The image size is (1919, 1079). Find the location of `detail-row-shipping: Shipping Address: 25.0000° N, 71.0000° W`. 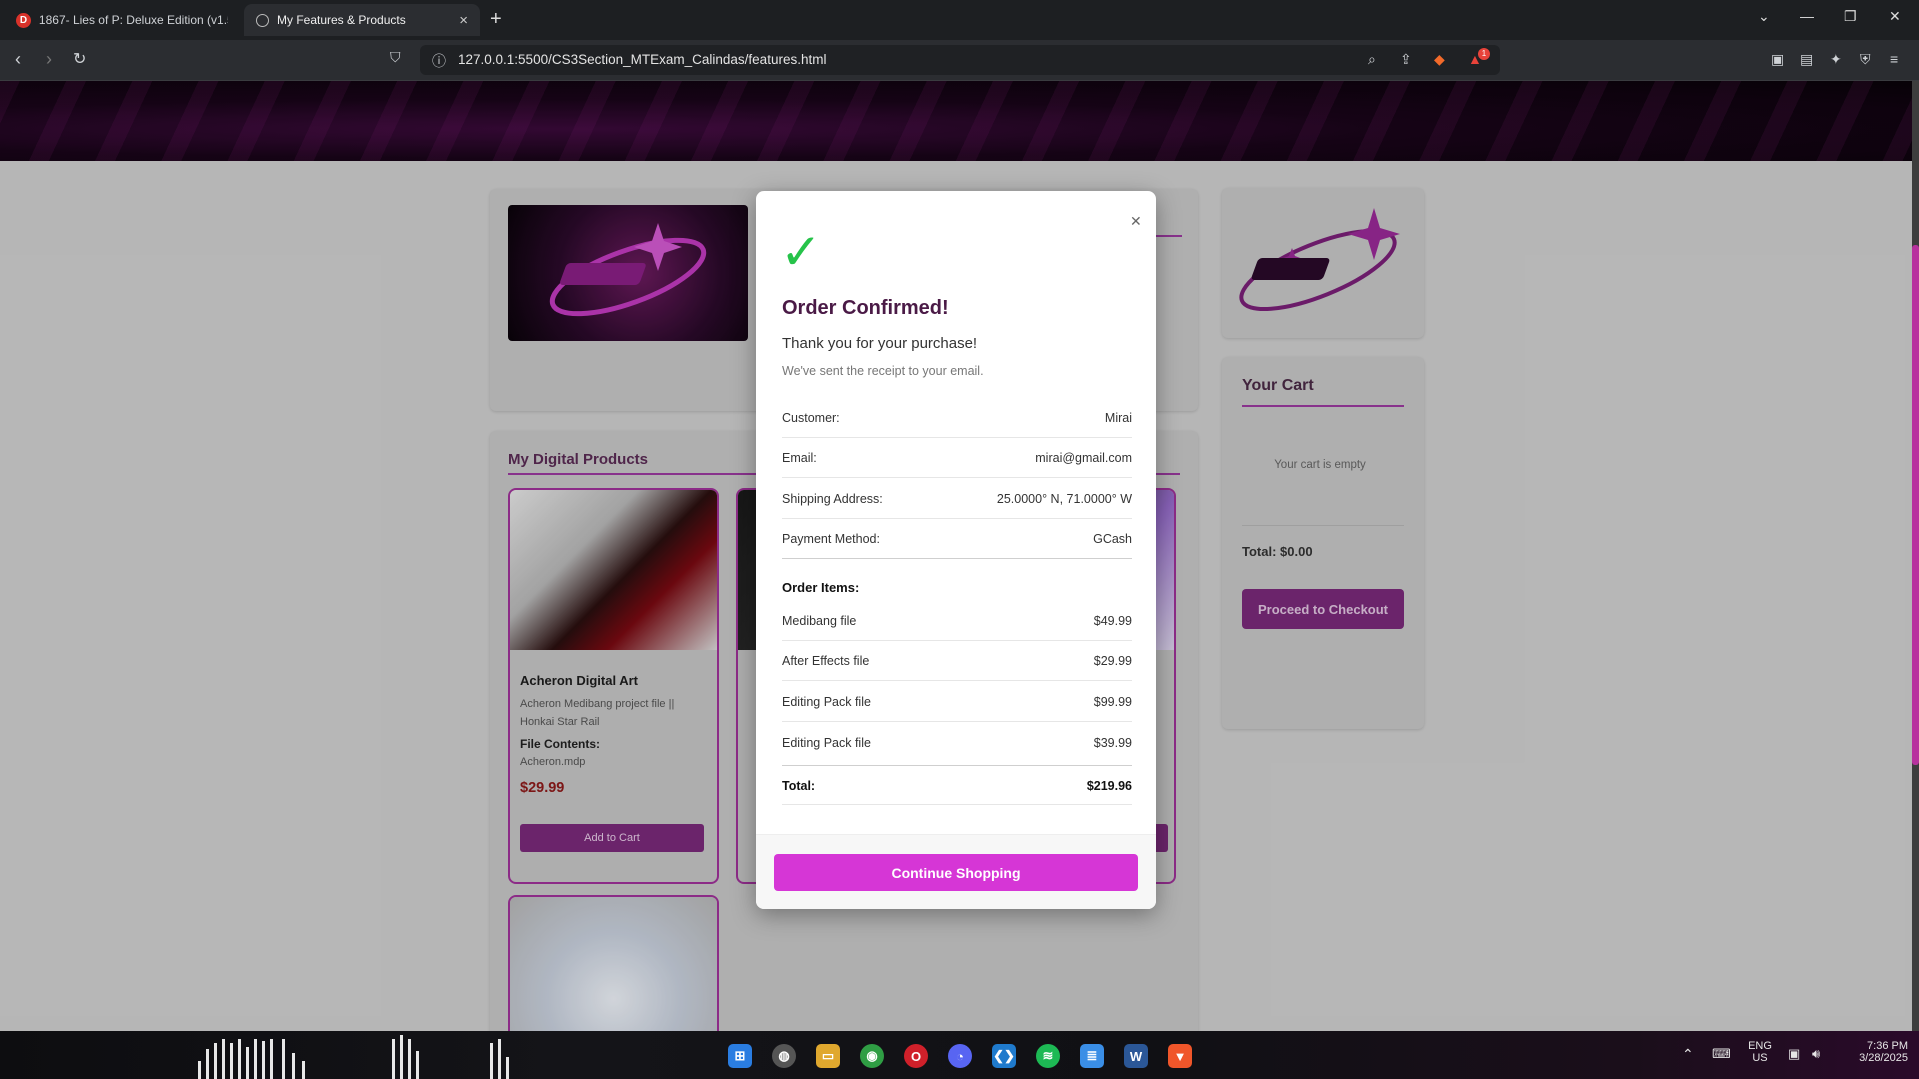

detail-row-shipping: Shipping Address: 25.0000° N, 71.0000° W is located at coordinates (957, 499).